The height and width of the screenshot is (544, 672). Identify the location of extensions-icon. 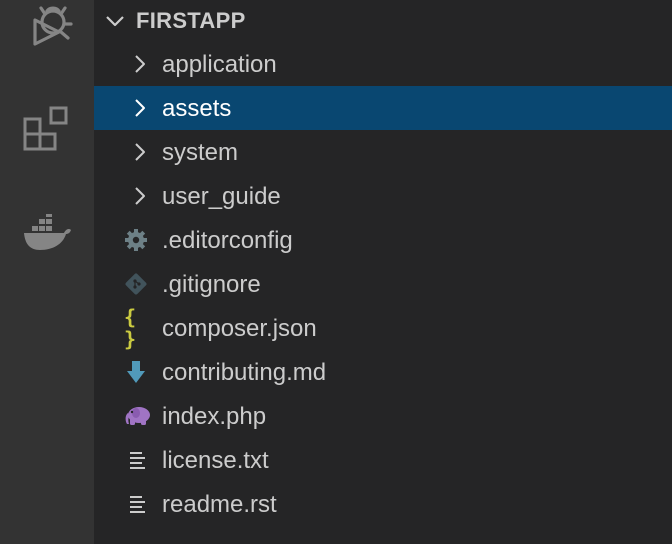
(45, 128).